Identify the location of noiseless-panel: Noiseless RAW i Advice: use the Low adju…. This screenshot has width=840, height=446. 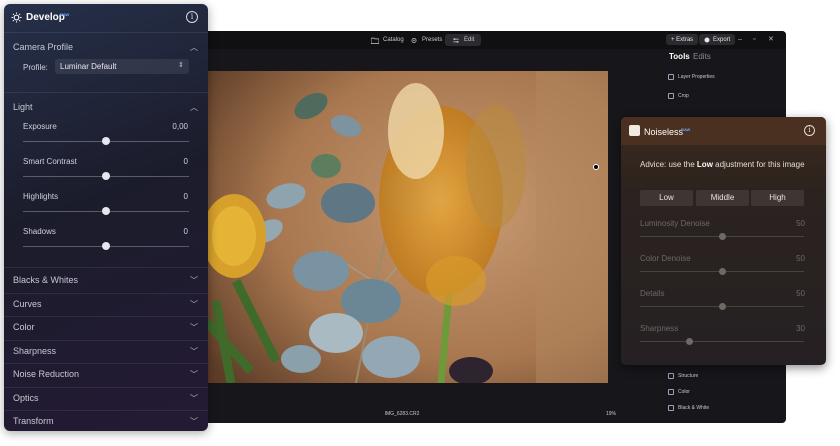
(723, 241).